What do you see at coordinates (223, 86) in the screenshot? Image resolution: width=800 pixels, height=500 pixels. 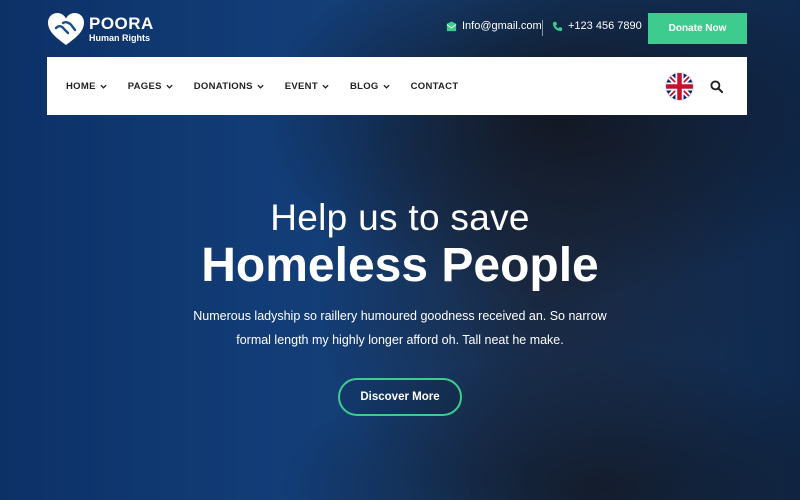 I see `nav-item-label: DONATIONS` at bounding box center [223, 86].